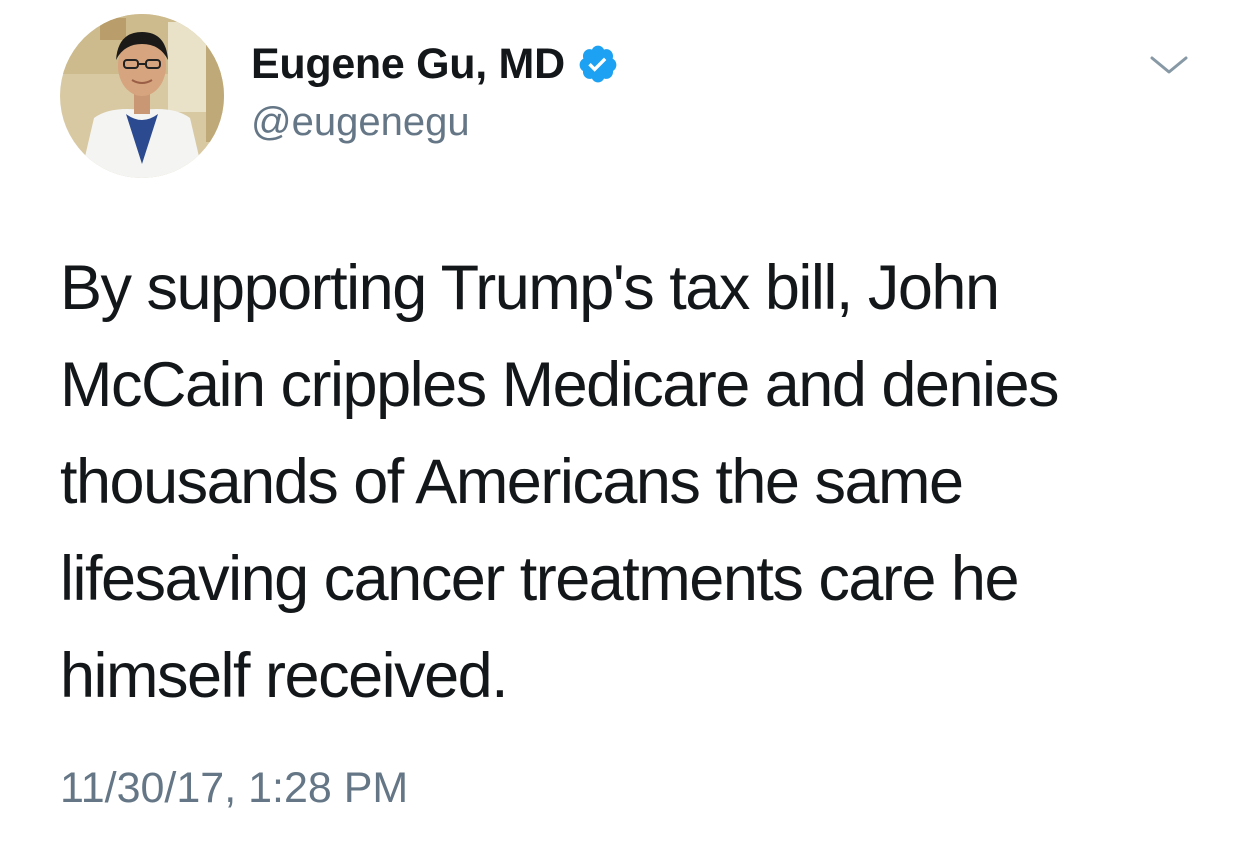 The width and height of the screenshot is (1242, 842). I want to click on author-display-name: Eugene Gu, MD, so click(408, 64).